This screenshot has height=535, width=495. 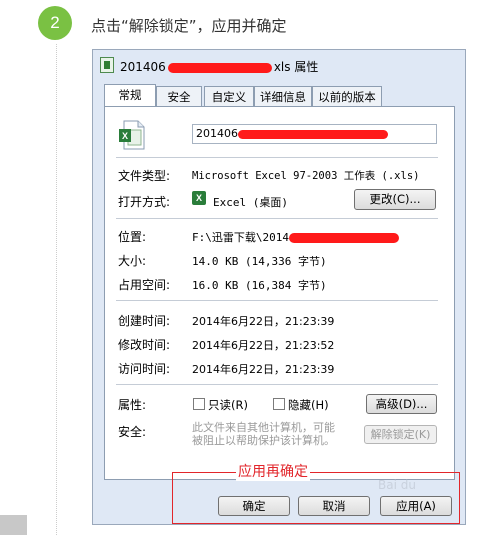 I want to click on unblock-button: 解除锁定(K), so click(x=400, y=434).